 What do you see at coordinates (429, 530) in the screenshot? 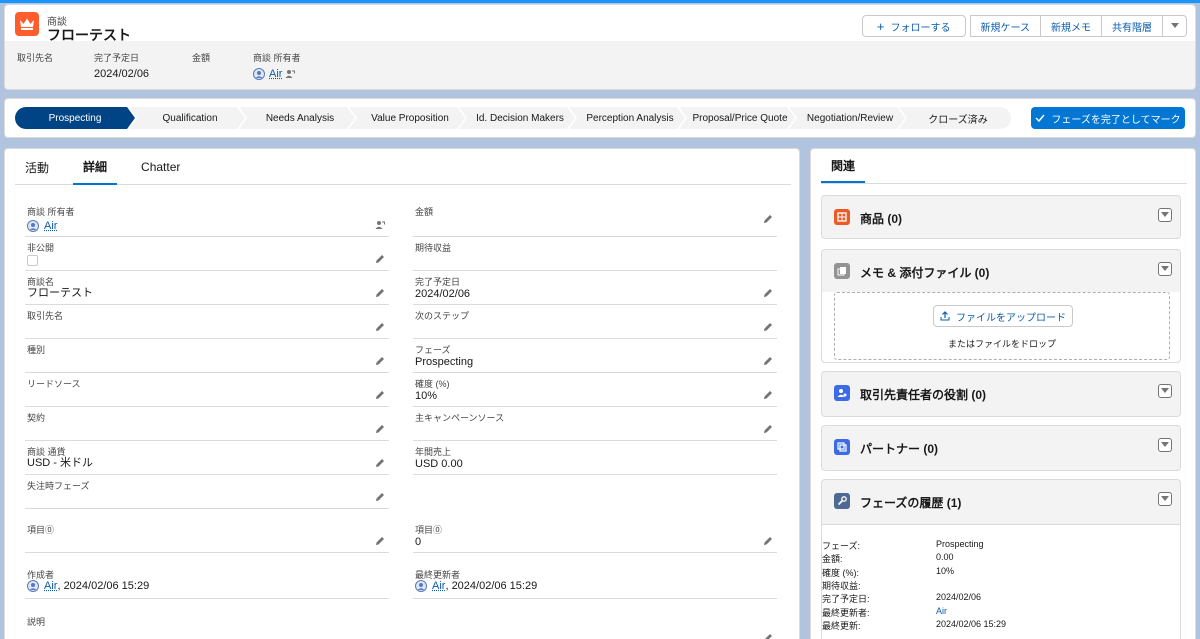
I see `field-label: 項目⓪` at bounding box center [429, 530].